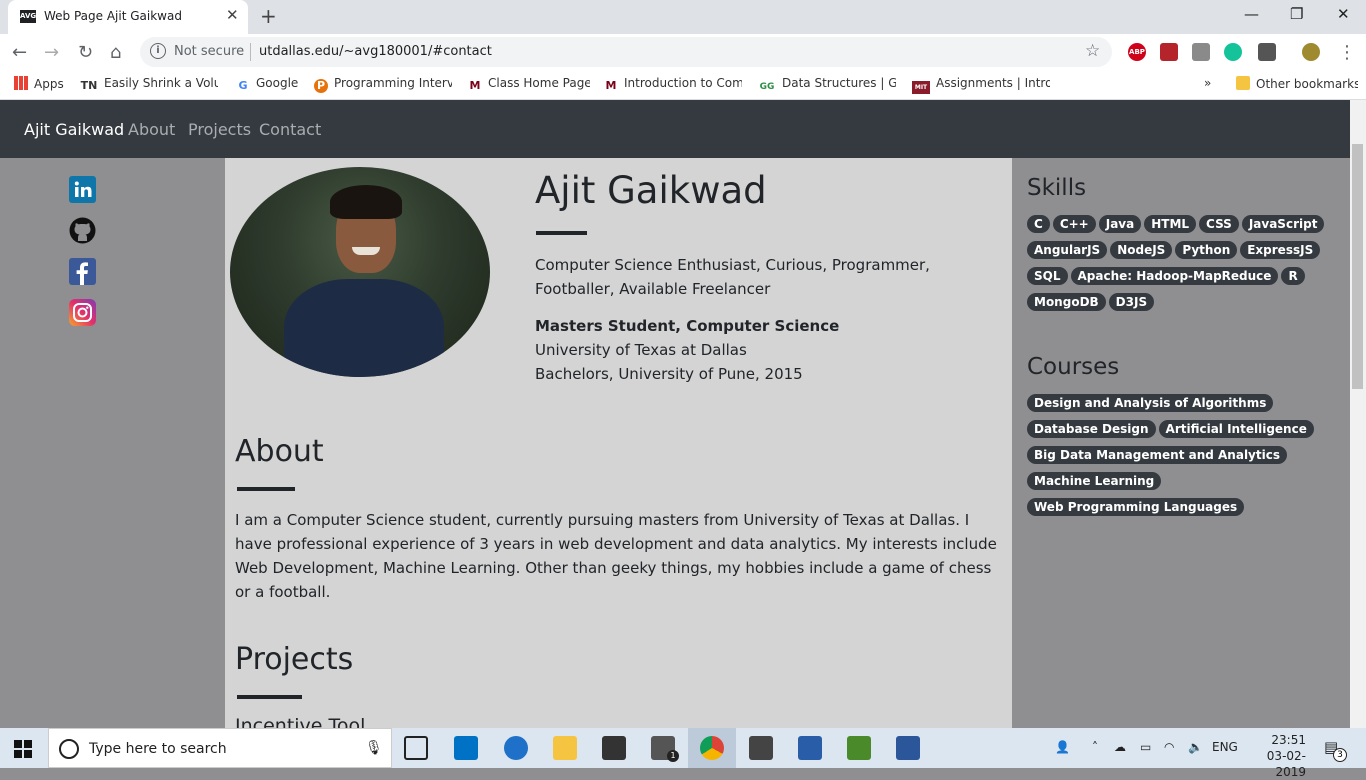 The image size is (1366, 780). I want to click on tab-strip: AVG Web Page Ajit Gaikwad ✕ + — ❐ ✕, so click(683, 17).